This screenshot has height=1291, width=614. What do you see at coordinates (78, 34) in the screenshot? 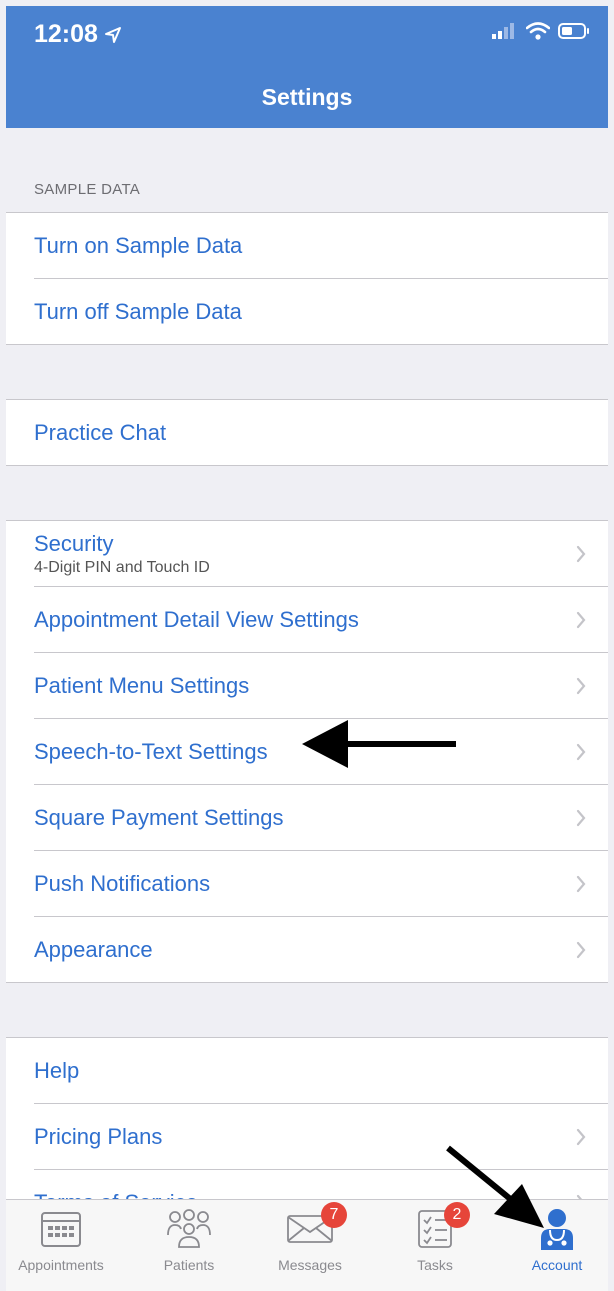
I see `status-bar-time: 12:08` at bounding box center [78, 34].